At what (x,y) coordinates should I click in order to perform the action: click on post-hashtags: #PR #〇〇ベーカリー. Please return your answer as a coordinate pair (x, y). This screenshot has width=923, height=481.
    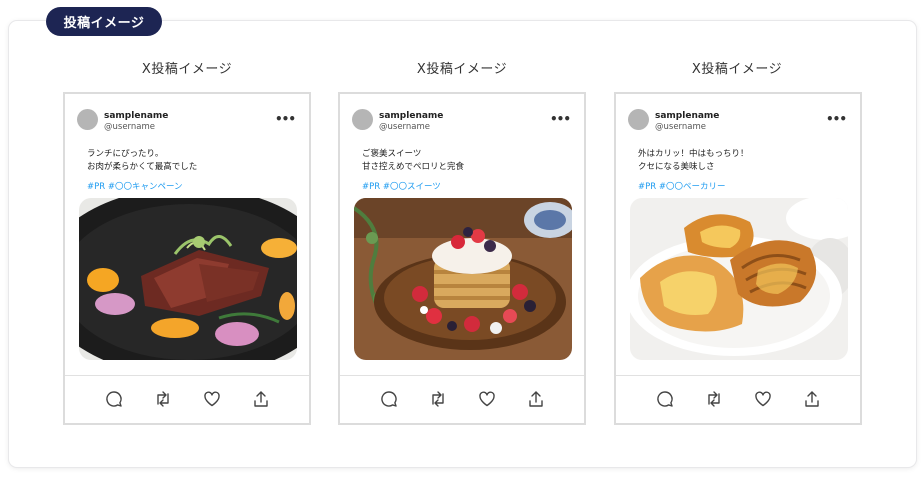
    Looking at the image, I should click on (681, 186).